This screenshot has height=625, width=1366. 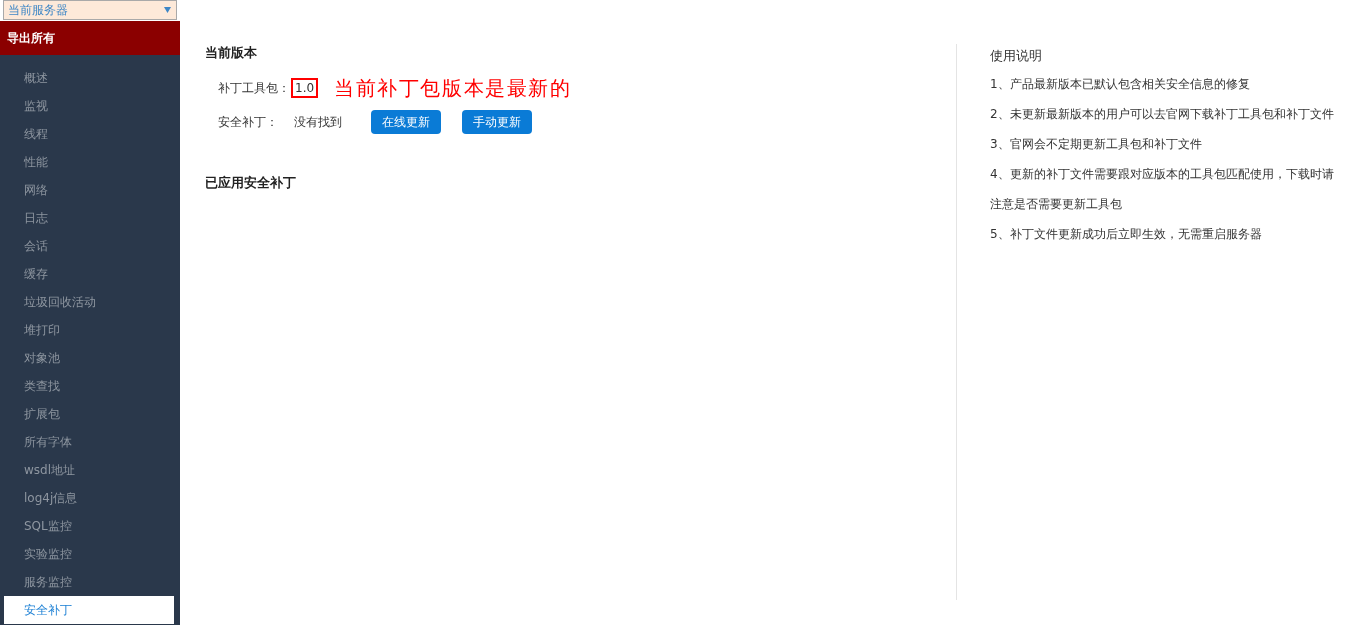 What do you see at coordinates (453, 88) in the screenshot?
I see `version-note: 当前补丁包版本是最新的` at bounding box center [453, 88].